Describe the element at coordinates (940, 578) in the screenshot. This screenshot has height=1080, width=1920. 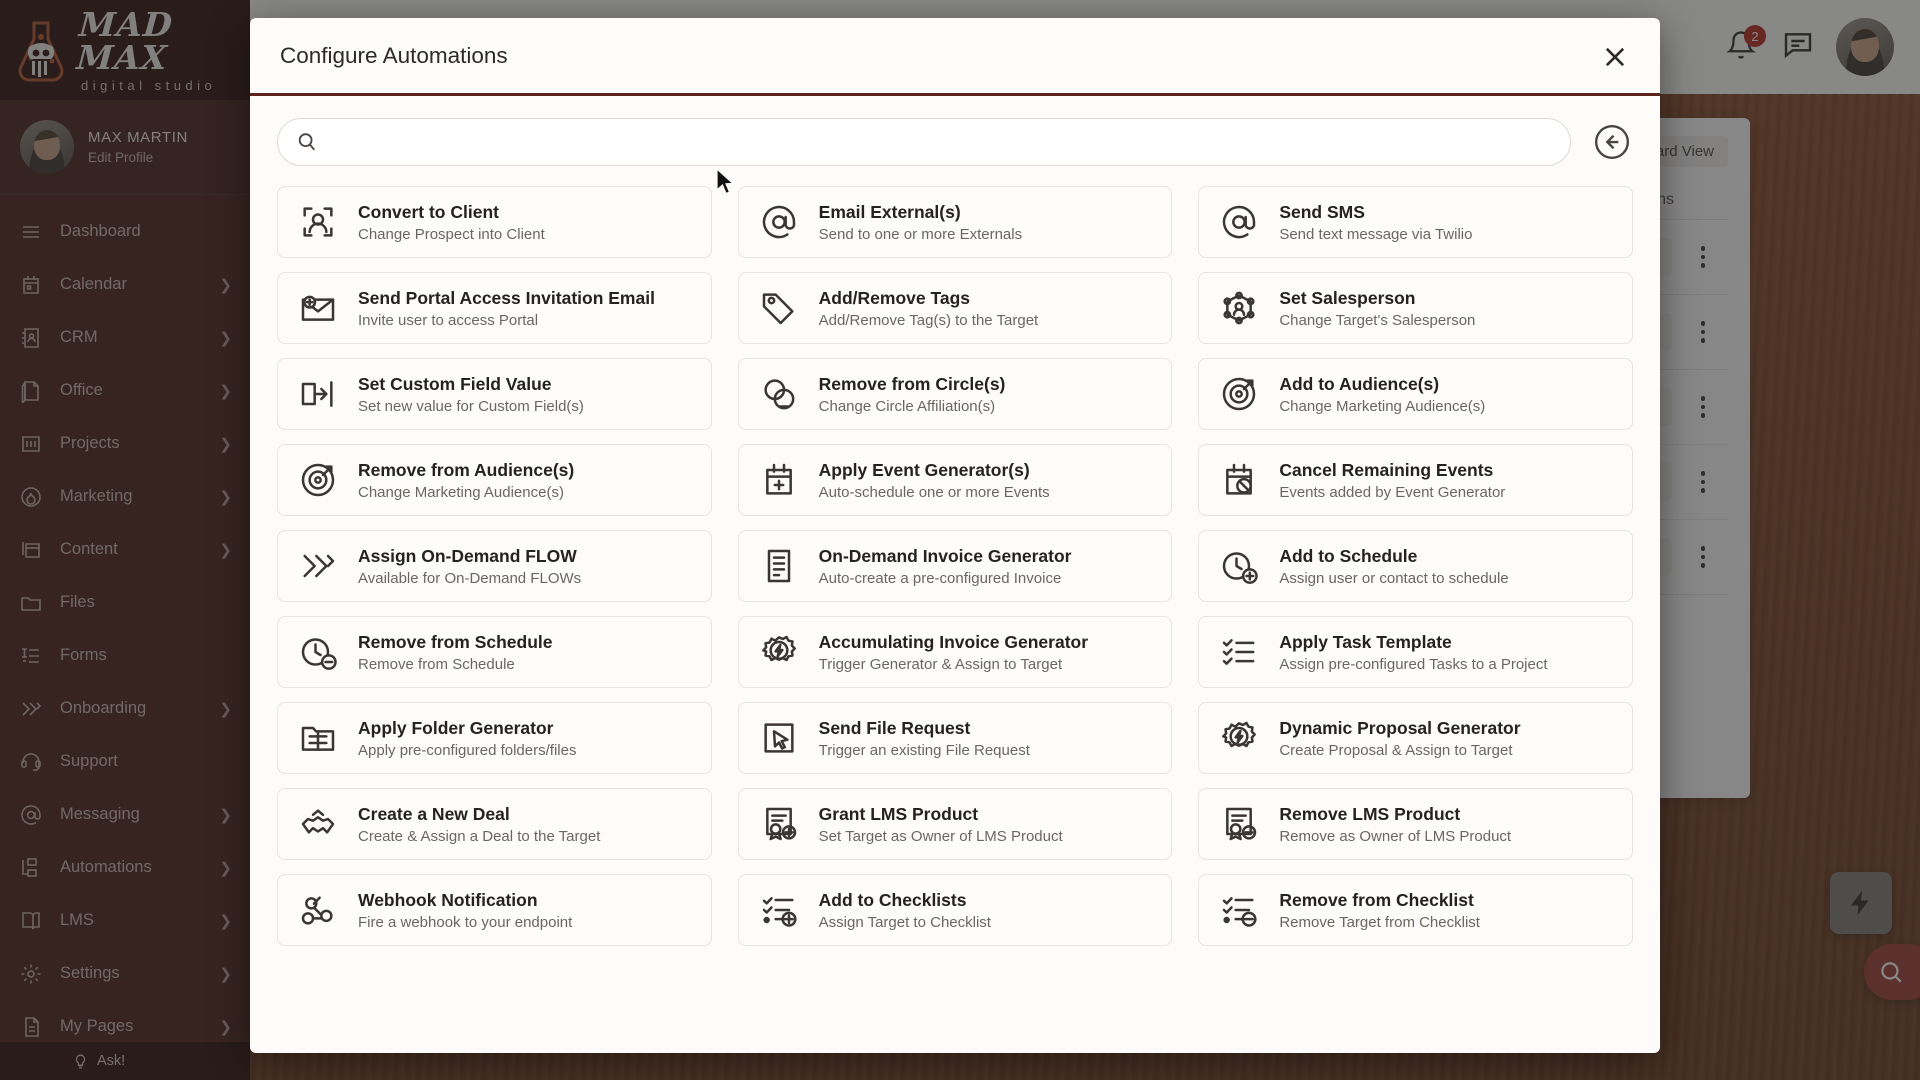
I see `automation-card-subtitle: Auto-create a pre-configured Invoice` at that location.